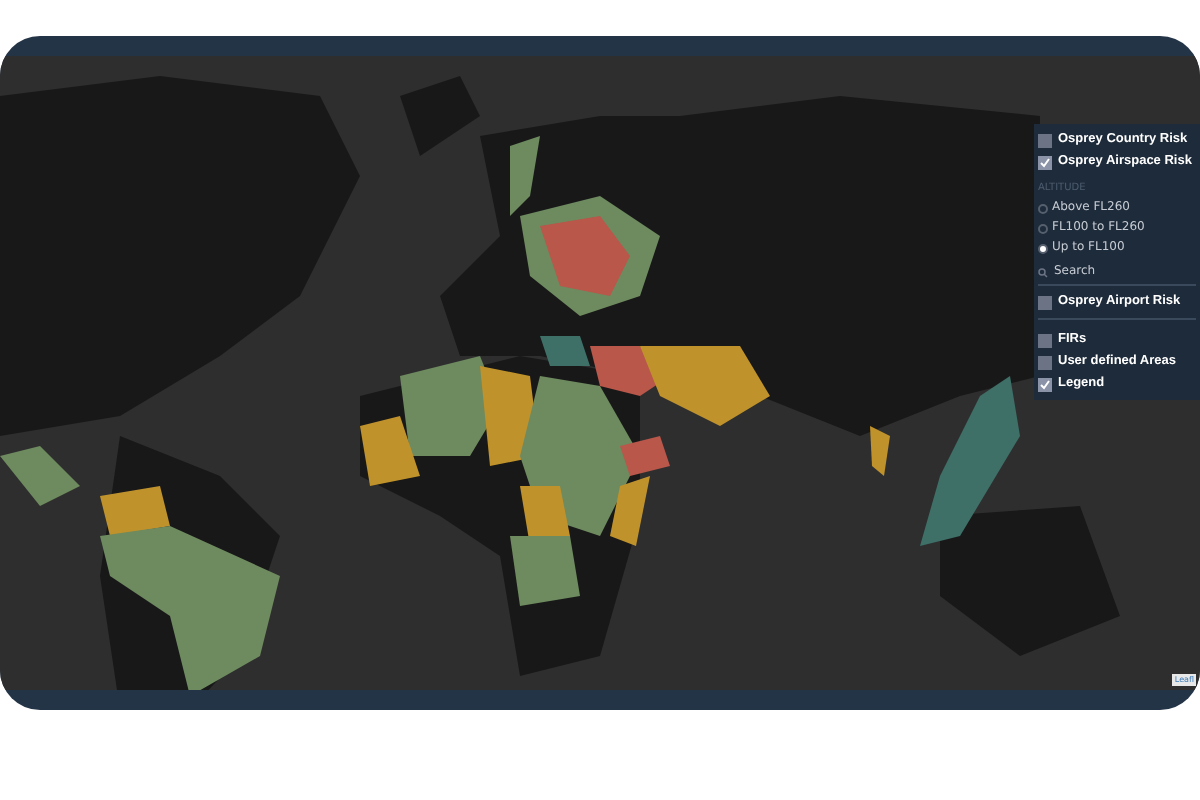 The height and width of the screenshot is (800, 1200). I want to click on search-icon, so click(1043, 272).